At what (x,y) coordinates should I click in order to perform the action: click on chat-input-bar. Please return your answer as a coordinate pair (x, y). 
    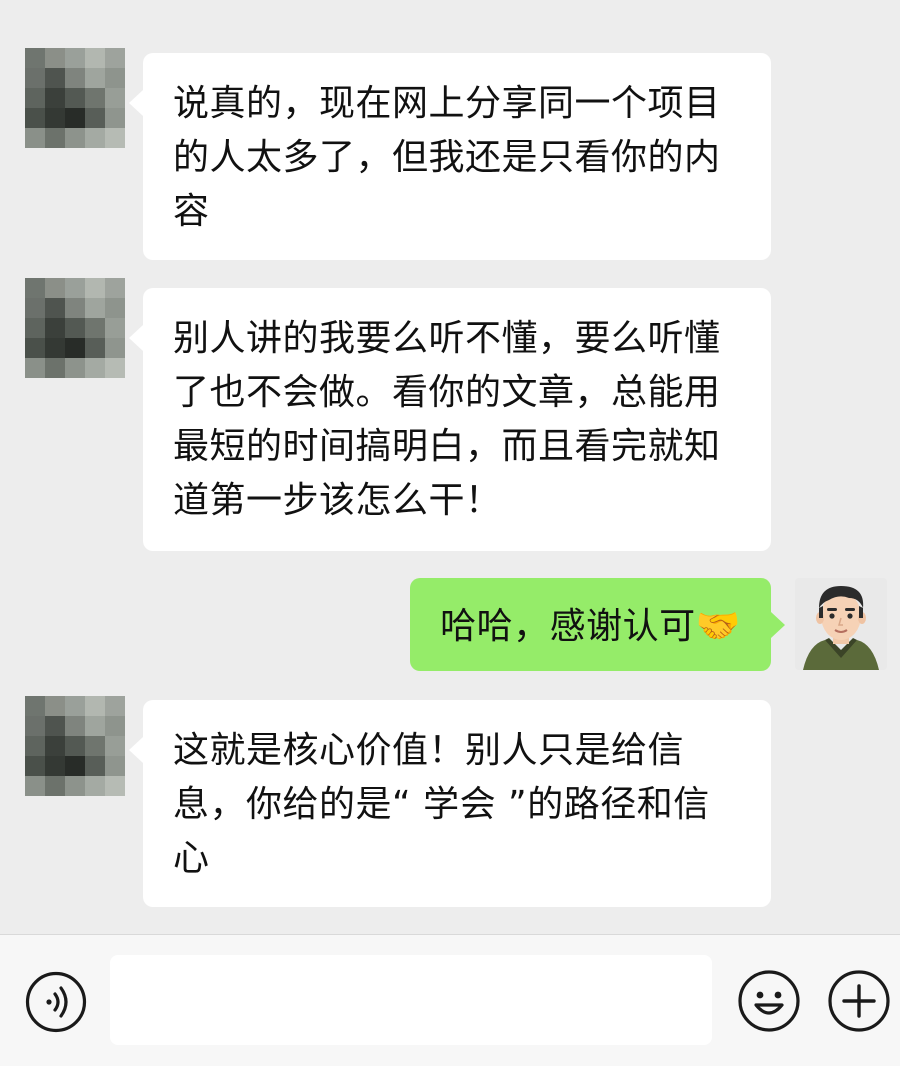
    Looking at the image, I should click on (450, 1000).